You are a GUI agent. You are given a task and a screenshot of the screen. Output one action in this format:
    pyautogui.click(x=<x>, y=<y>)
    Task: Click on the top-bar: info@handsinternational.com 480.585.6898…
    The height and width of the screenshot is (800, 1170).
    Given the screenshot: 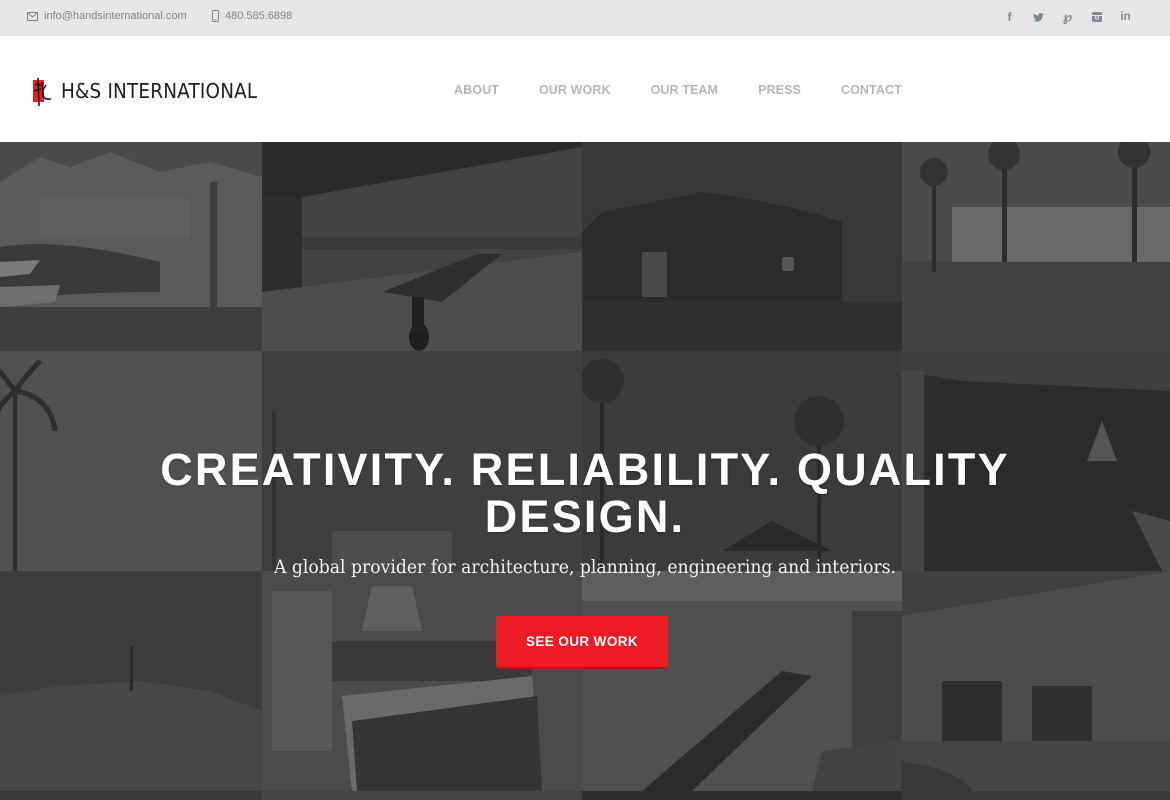 What is the action you would take?
    pyautogui.click(x=585, y=18)
    